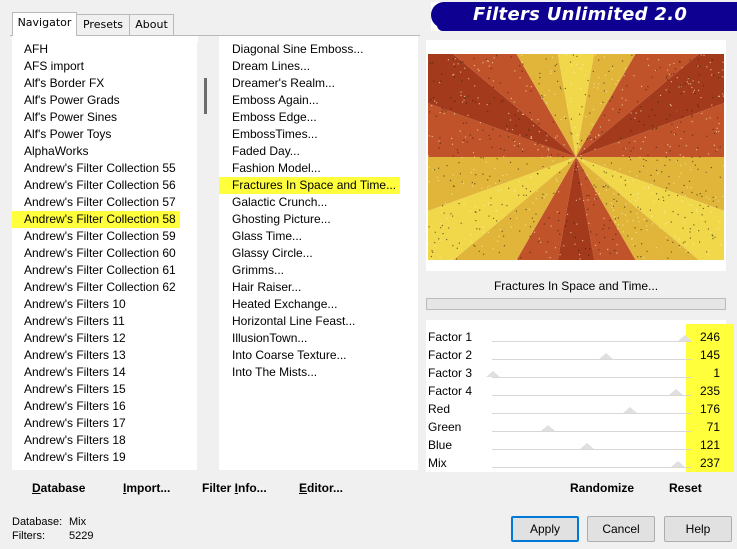  I want to click on category-item: Andrew's Filter Collection 58, so click(96, 219).